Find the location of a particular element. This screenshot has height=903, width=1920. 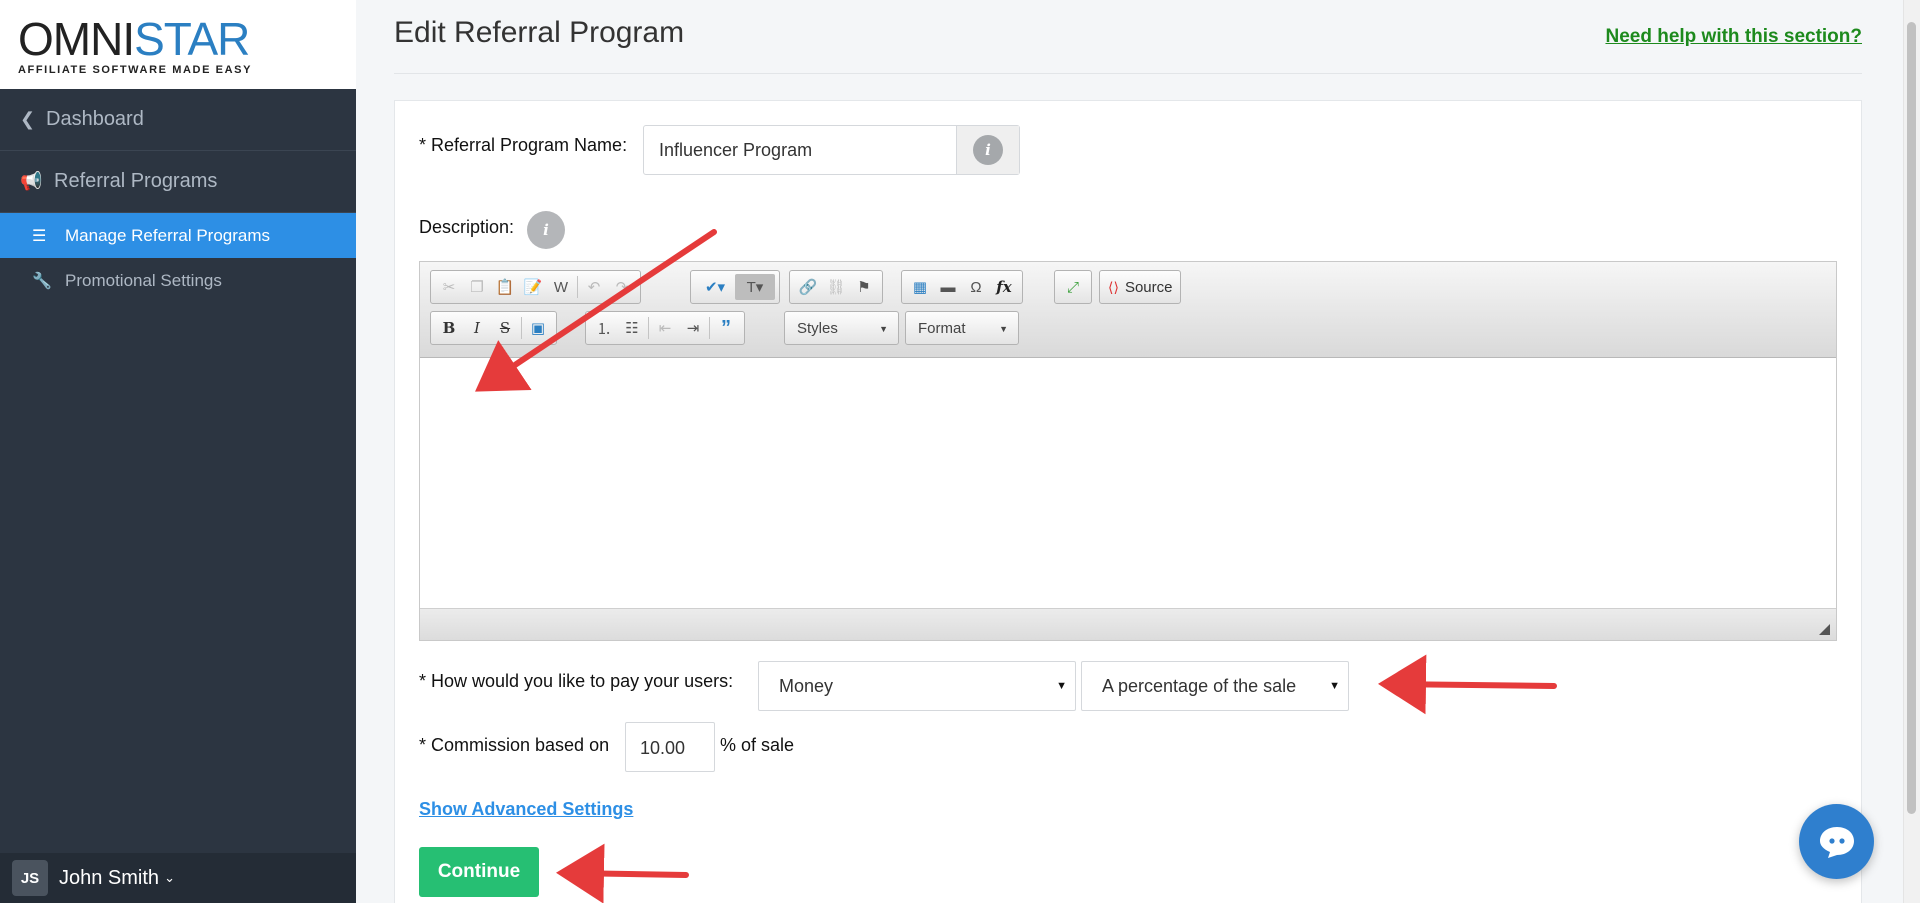

paste-word-icon: W is located at coordinates (561, 287).